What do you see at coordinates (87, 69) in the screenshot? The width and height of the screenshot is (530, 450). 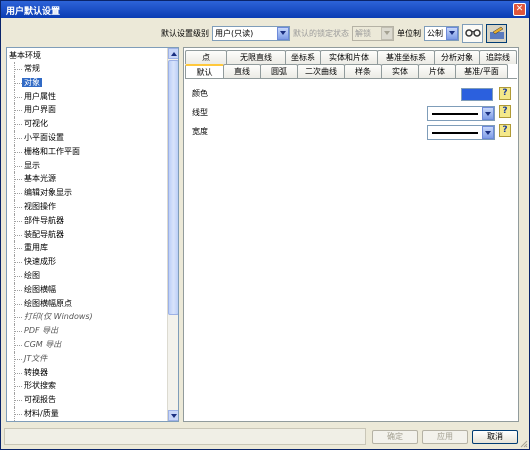 I see `tree-item: 常规` at bounding box center [87, 69].